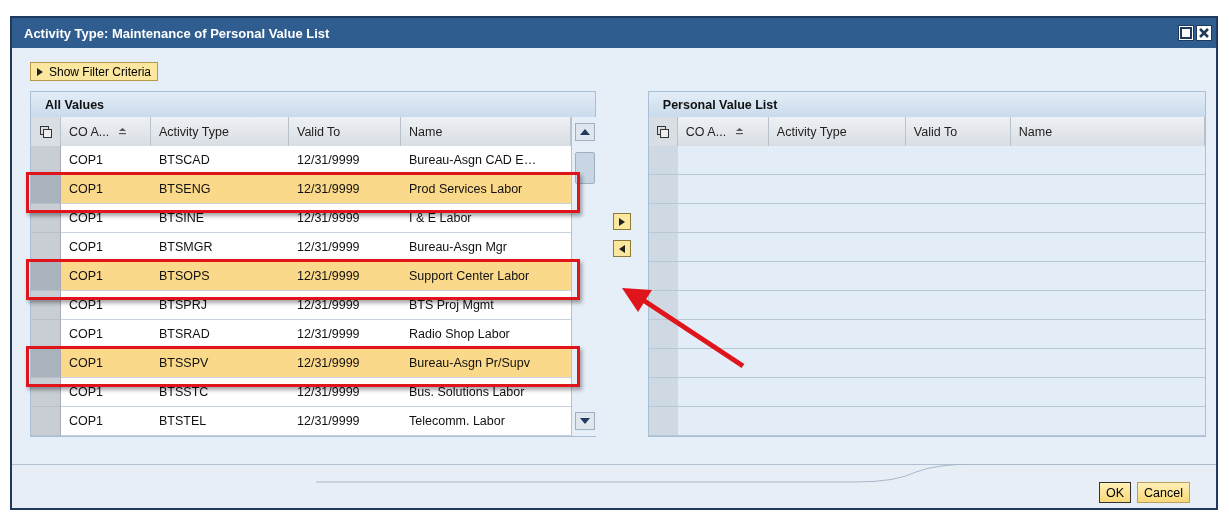  What do you see at coordinates (220, 189) in the screenshot?
I see `table-cell: BTSENG` at bounding box center [220, 189].